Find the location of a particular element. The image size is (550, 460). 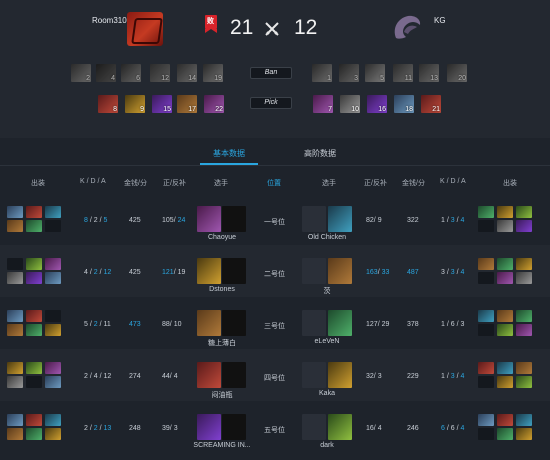

denies: 10 is located at coordinates (177, 324).